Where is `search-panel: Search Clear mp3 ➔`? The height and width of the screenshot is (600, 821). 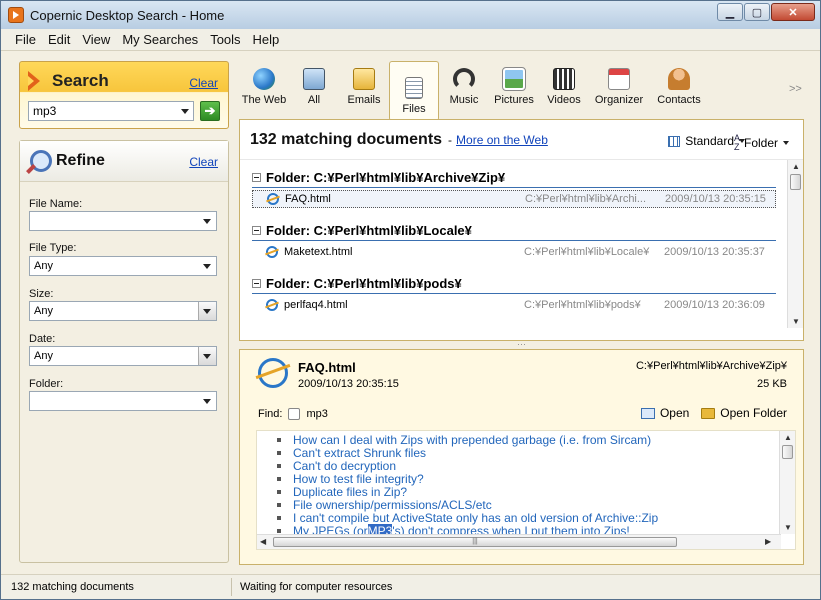
search-panel: Search Clear mp3 ➔ is located at coordinates (124, 95).